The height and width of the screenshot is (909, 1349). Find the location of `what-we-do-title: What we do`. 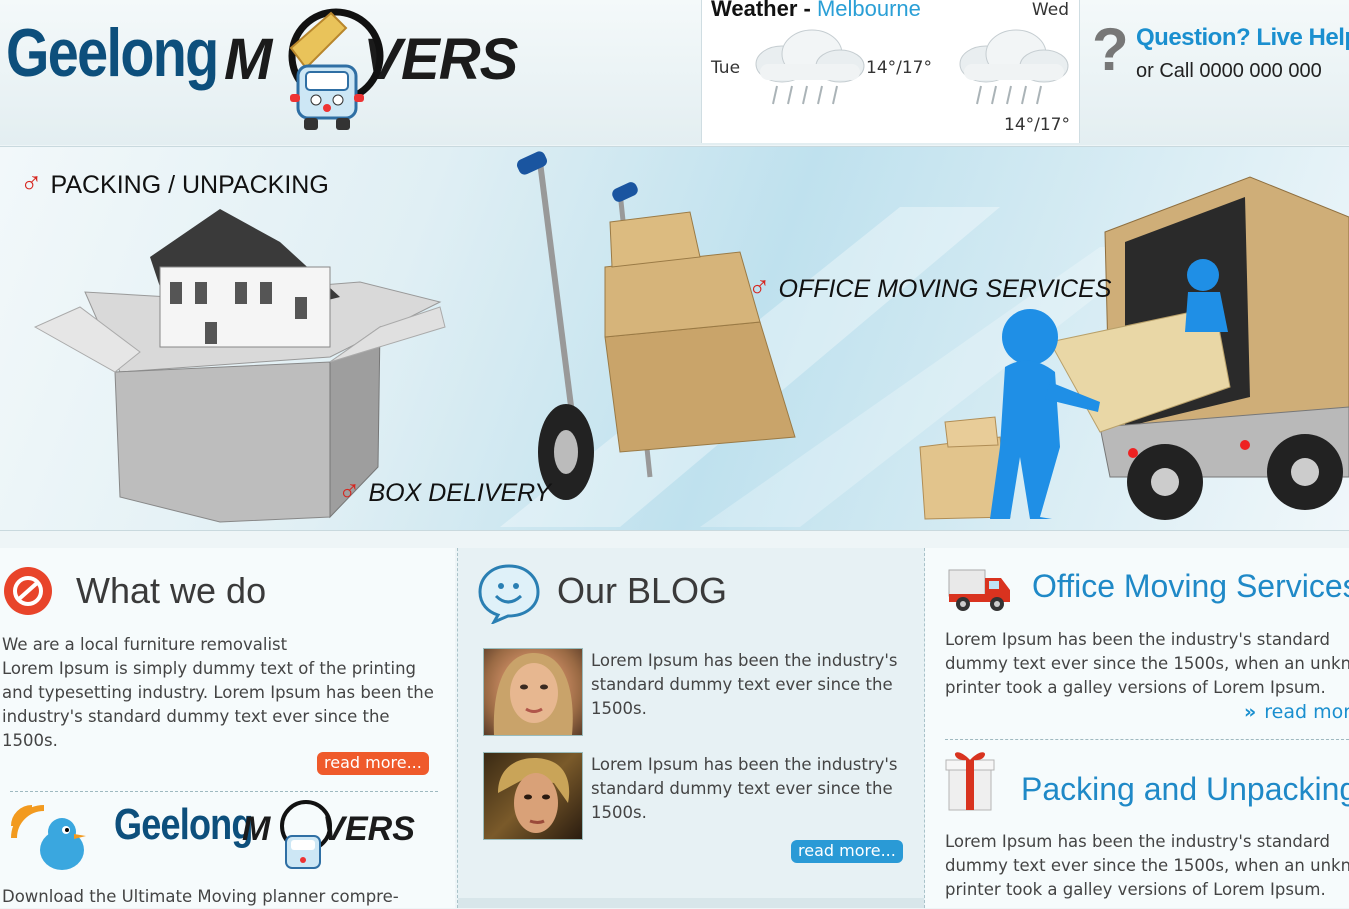

what-we-do-title: What we do is located at coordinates (171, 590).